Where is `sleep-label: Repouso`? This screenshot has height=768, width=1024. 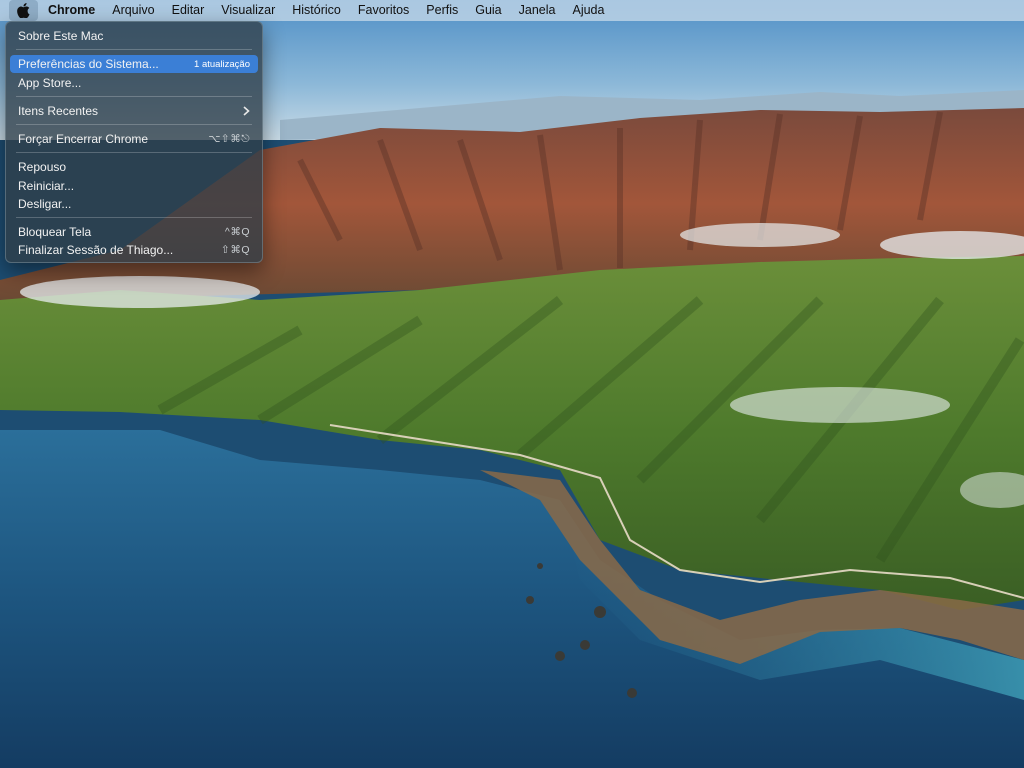 sleep-label: Repouso is located at coordinates (42, 167).